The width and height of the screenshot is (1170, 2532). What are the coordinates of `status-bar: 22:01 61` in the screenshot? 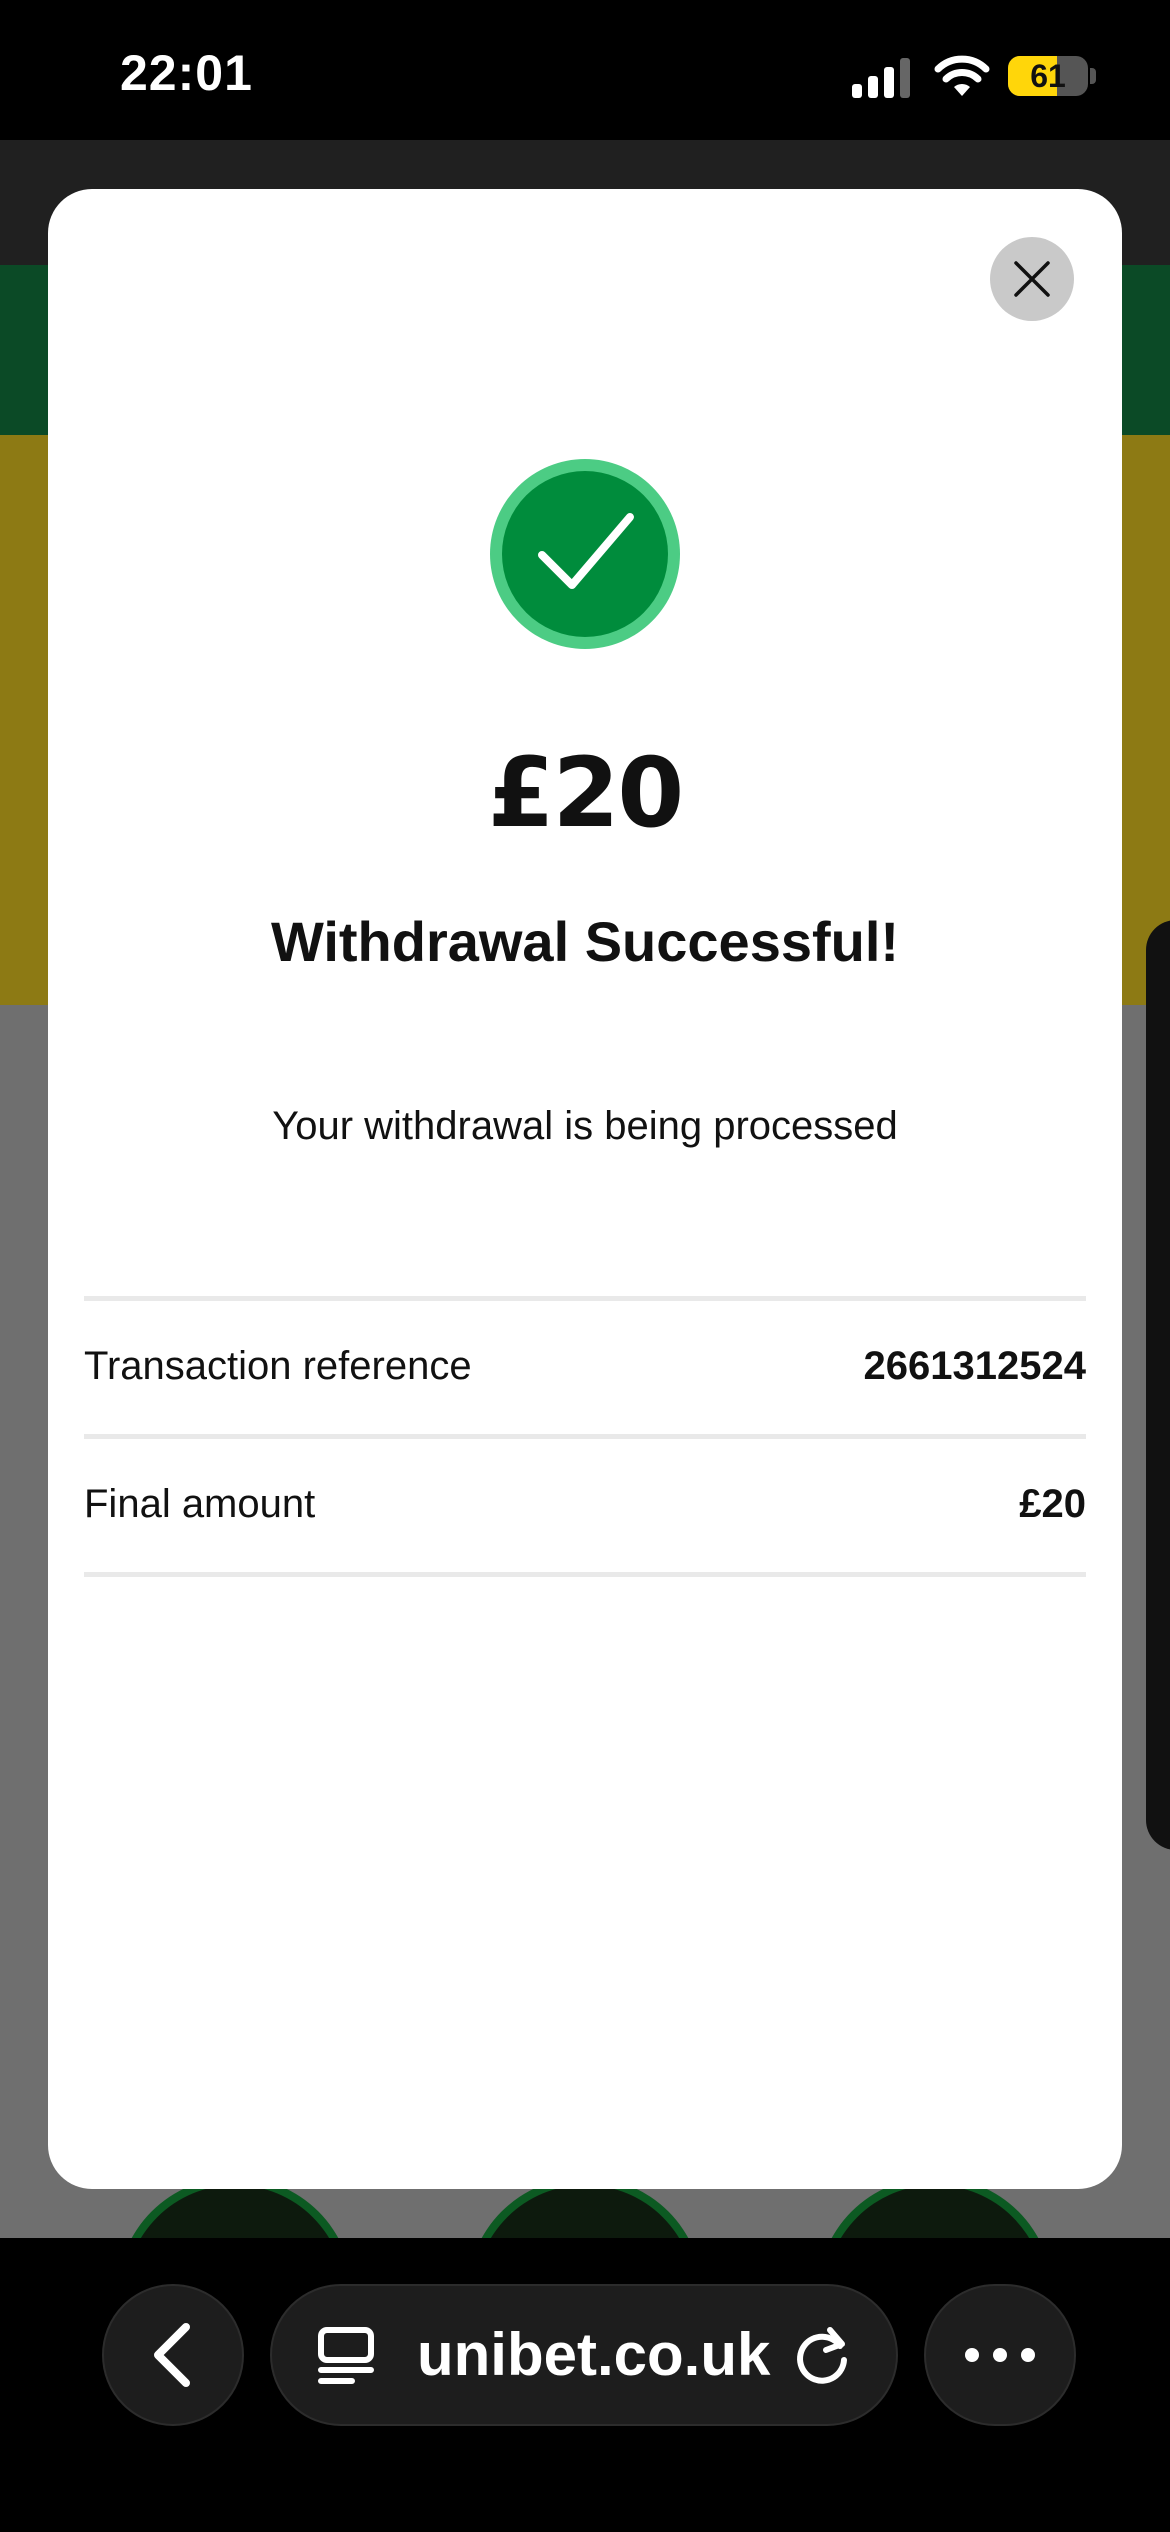 It's located at (585, 70).